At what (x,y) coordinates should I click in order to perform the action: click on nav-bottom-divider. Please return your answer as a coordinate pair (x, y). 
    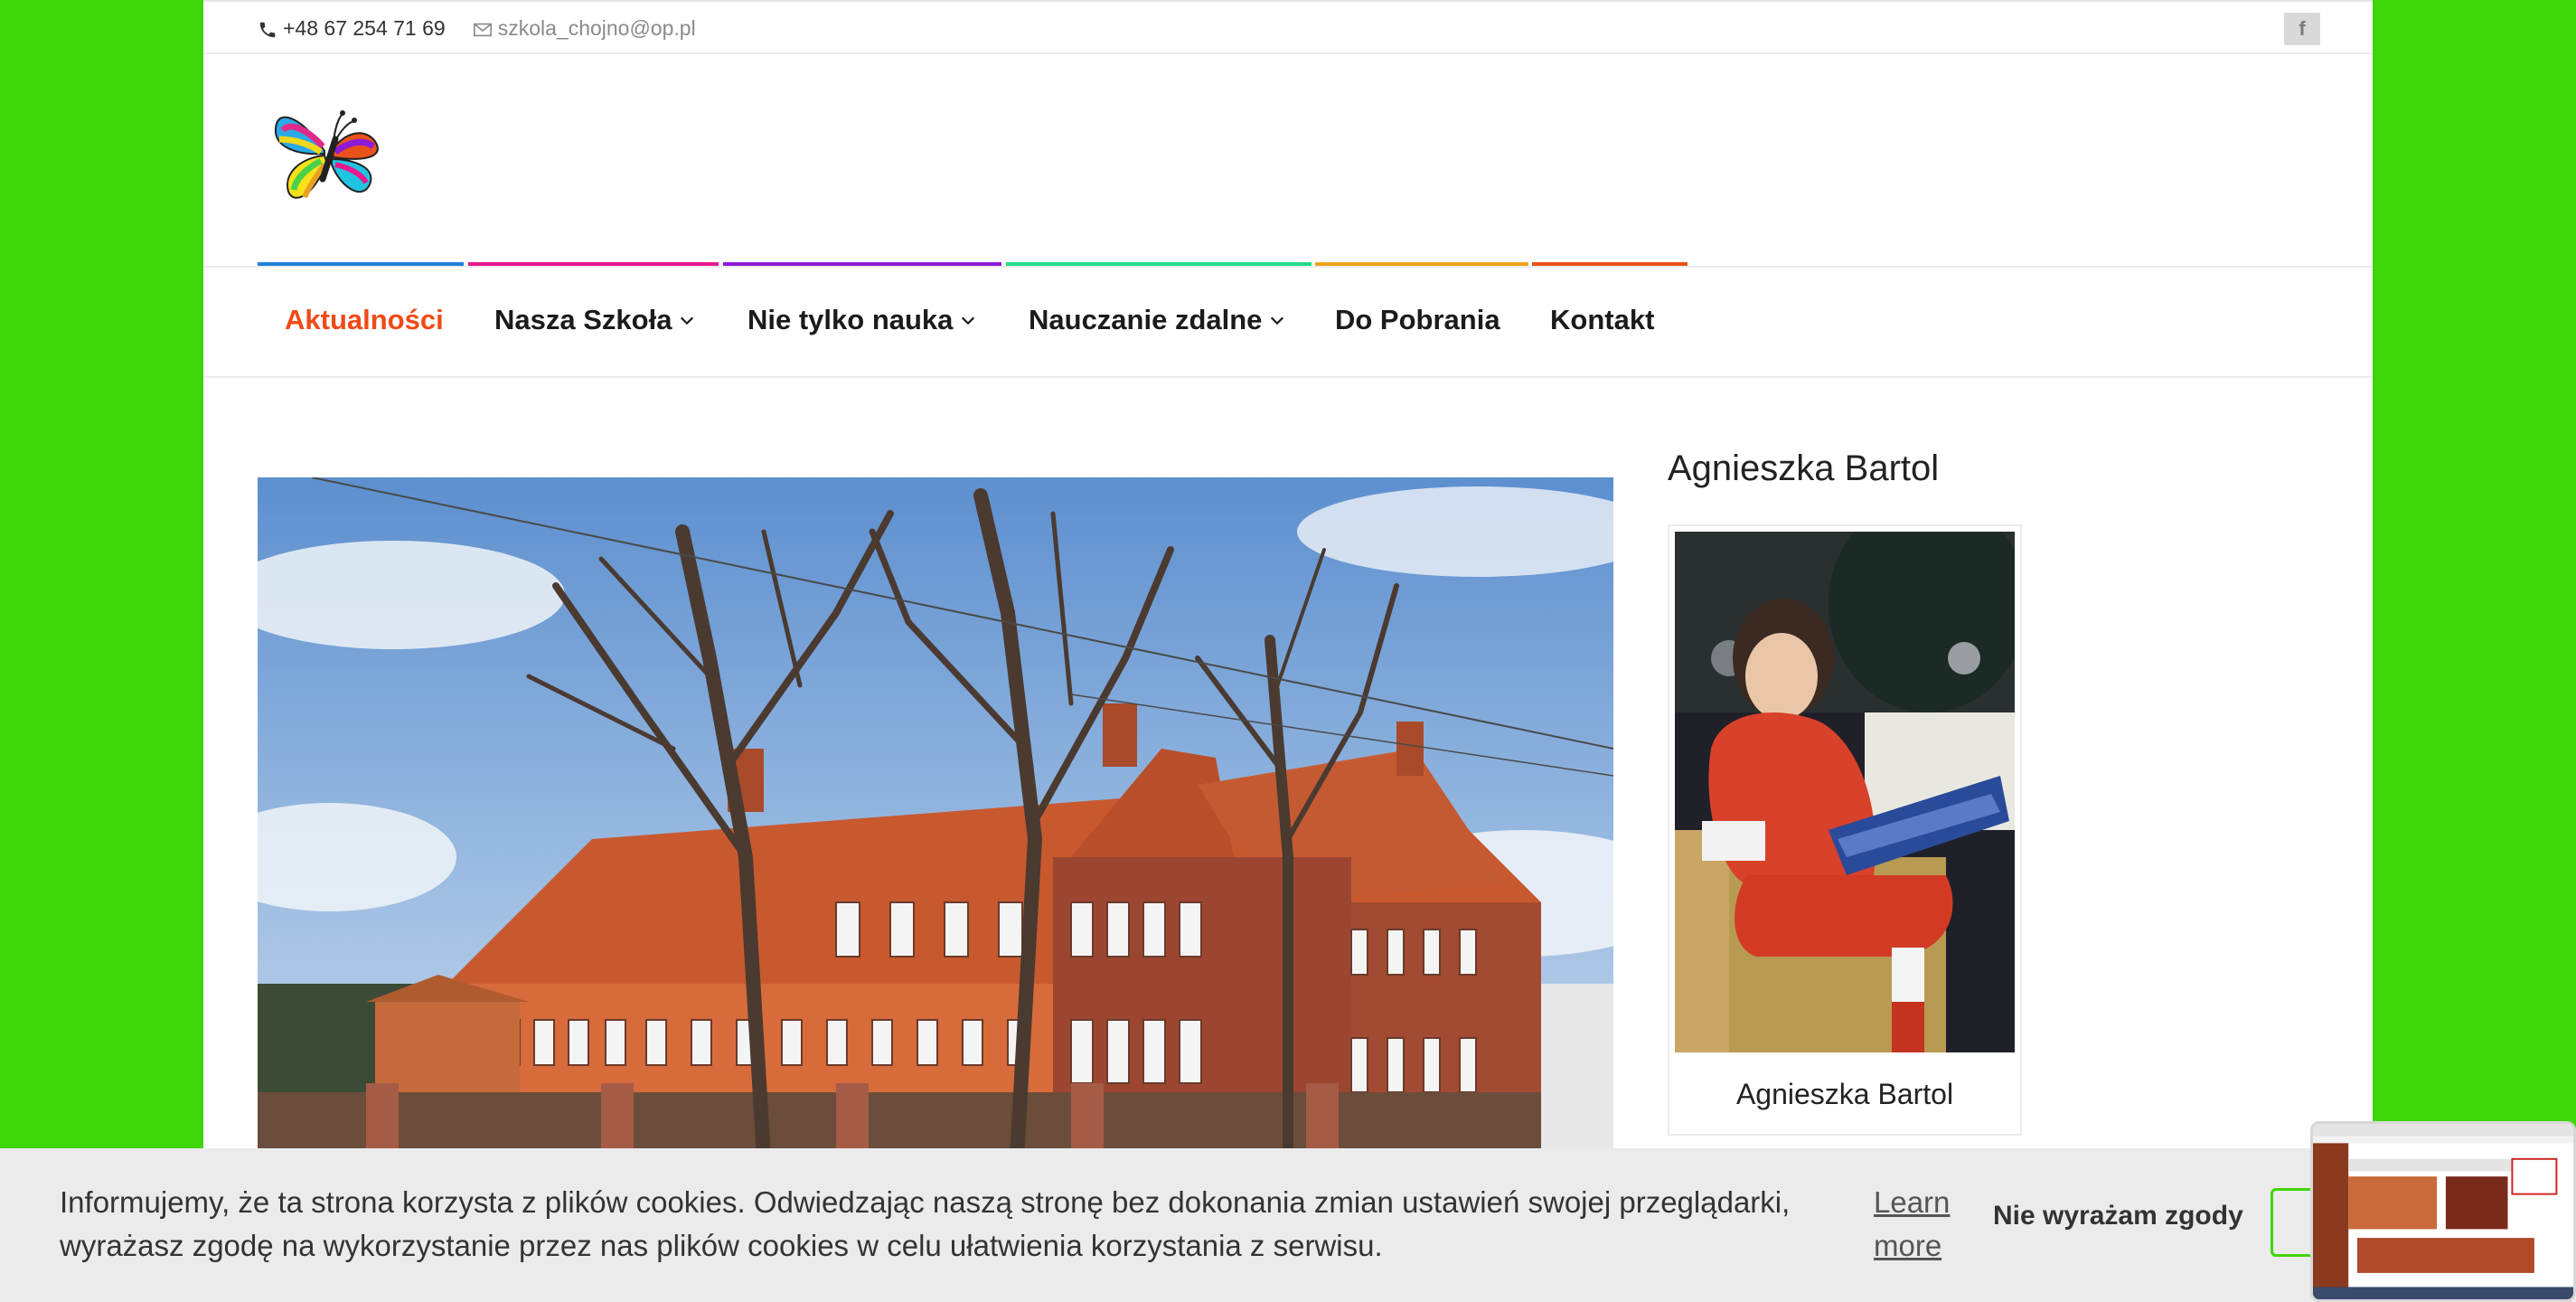
    Looking at the image, I should click on (1288, 377).